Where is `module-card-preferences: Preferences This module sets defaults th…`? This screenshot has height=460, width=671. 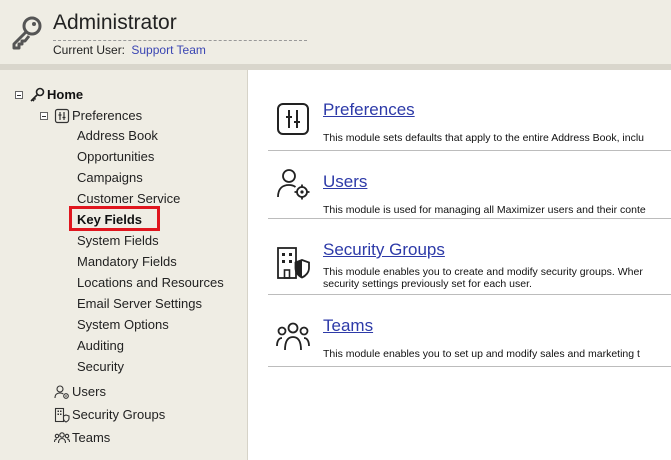 module-card-preferences: Preferences This module sets defaults th… is located at coordinates (469, 120).